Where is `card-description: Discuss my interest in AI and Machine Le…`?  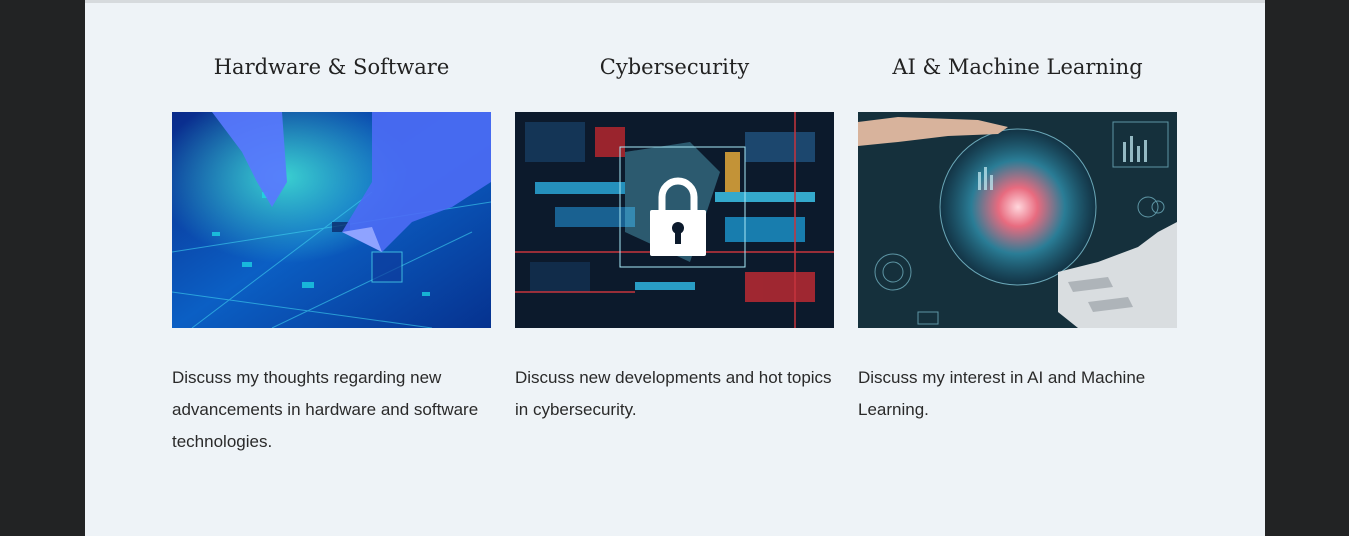
card-description: Discuss my interest in AI and Machine Le… is located at coordinates (1002, 393).